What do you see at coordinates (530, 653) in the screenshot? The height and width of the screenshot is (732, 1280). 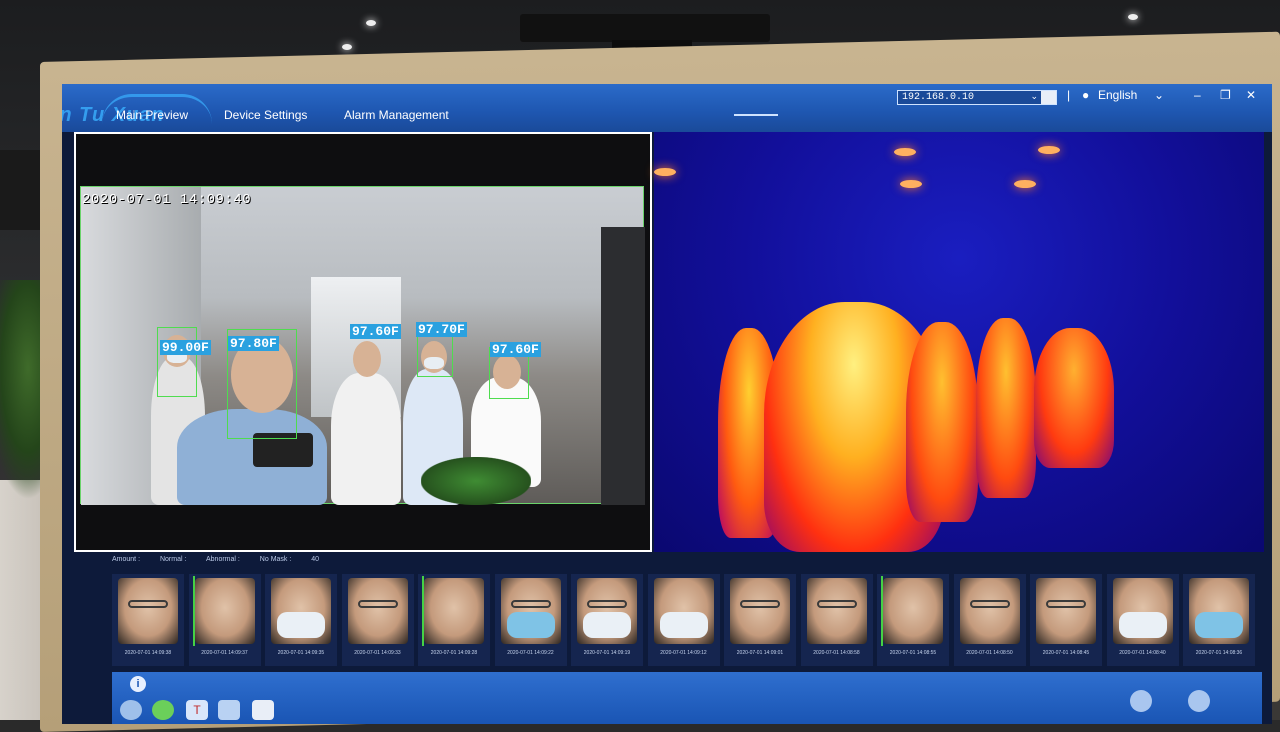 I see `thumbnail-timestamp: 2020-07-01 14:09:22` at bounding box center [530, 653].